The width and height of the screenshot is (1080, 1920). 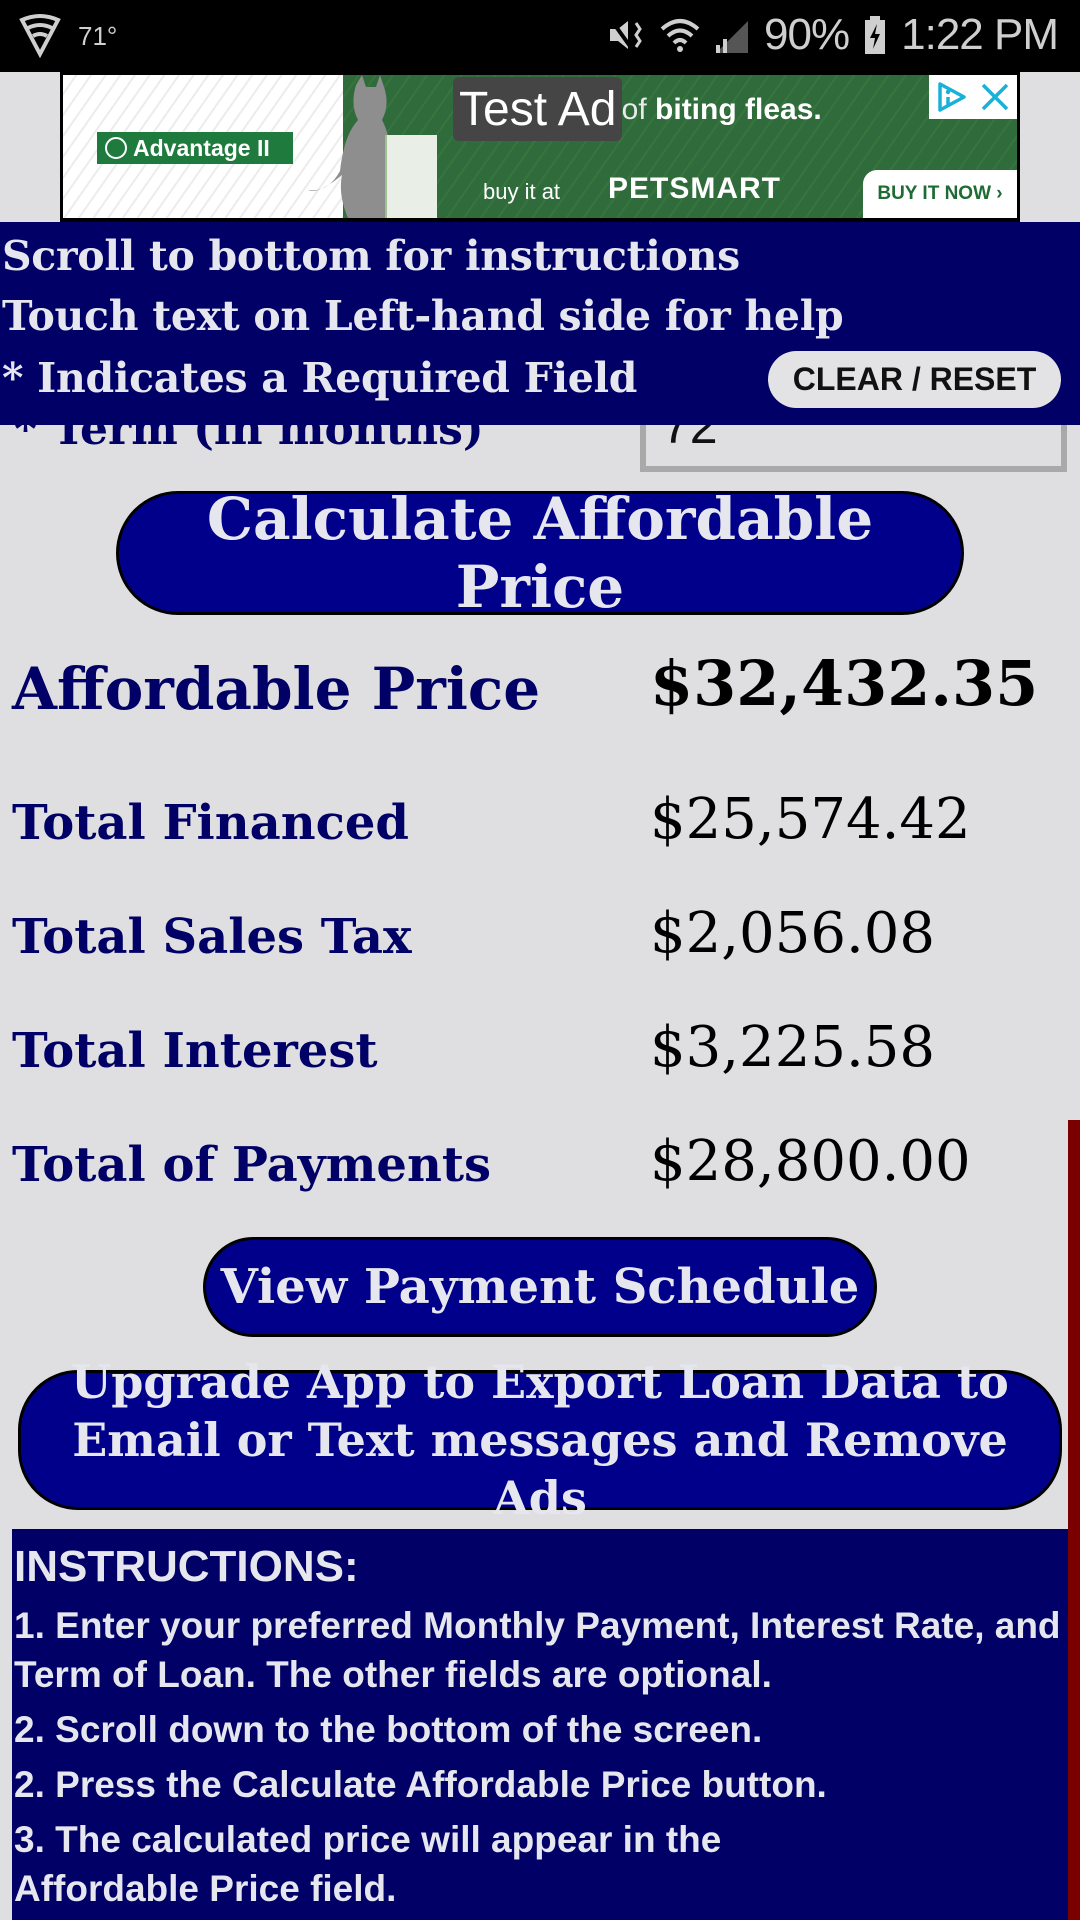 I want to click on temperature: 71°, so click(x=98, y=35).